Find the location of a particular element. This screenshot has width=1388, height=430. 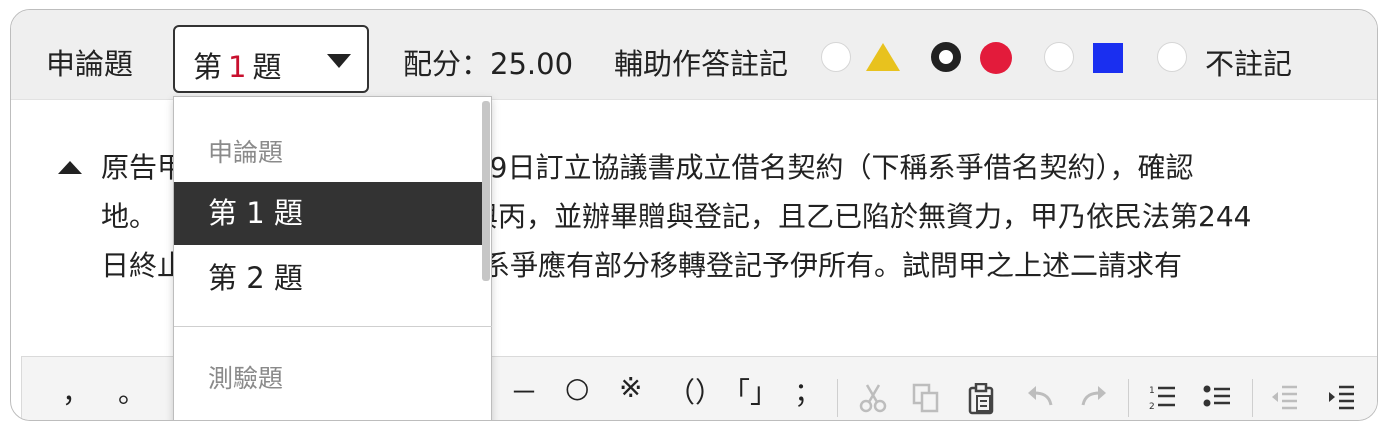

insert-comma-button: ， is located at coordinates (76, 391).